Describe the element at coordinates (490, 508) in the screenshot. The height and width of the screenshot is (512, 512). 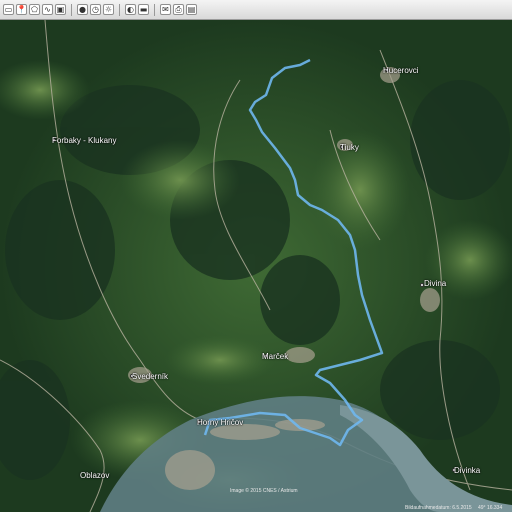
I see `cursor-coordinates: 49° 16.334` at that location.